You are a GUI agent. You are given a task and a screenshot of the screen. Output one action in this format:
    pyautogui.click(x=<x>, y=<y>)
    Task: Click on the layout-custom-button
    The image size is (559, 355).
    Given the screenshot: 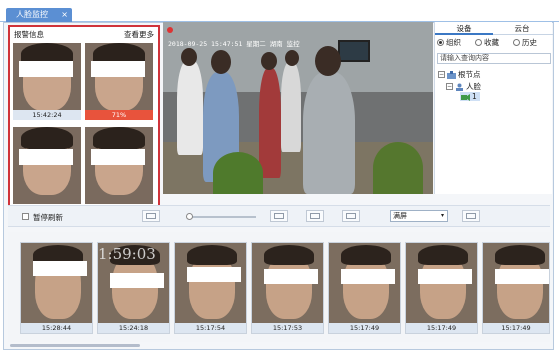 What is the action you would take?
    pyautogui.click(x=315, y=216)
    